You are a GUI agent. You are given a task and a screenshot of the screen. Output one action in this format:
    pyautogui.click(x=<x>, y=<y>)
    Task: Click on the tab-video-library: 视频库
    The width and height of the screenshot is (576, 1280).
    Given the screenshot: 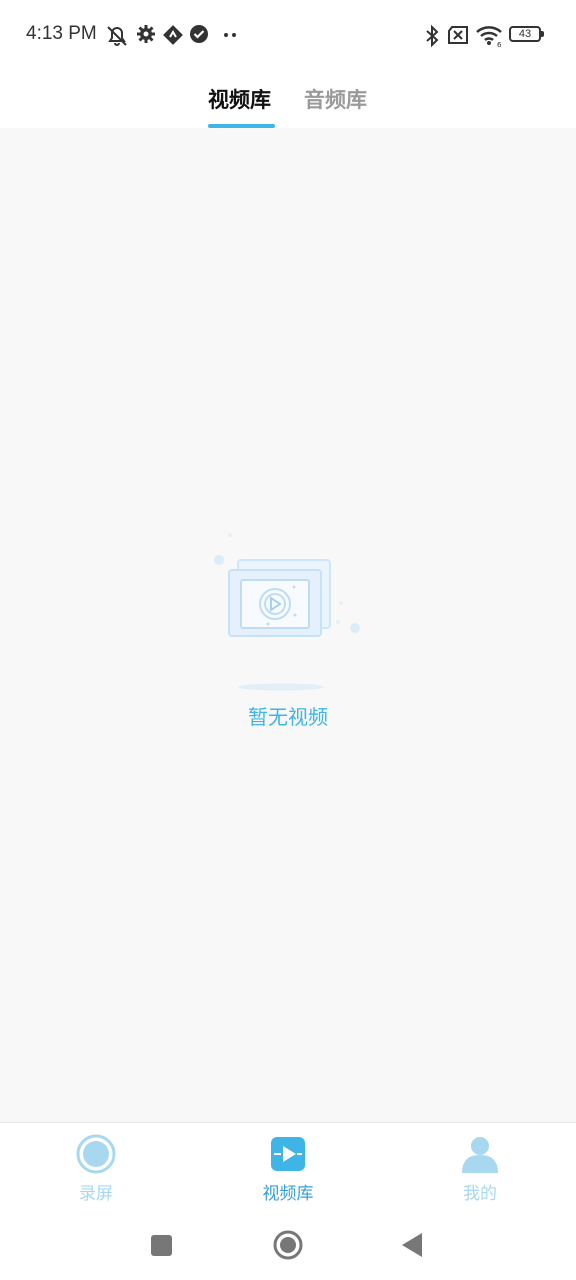 What is the action you would take?
    pyautogui.click(x=239, y=99)
    